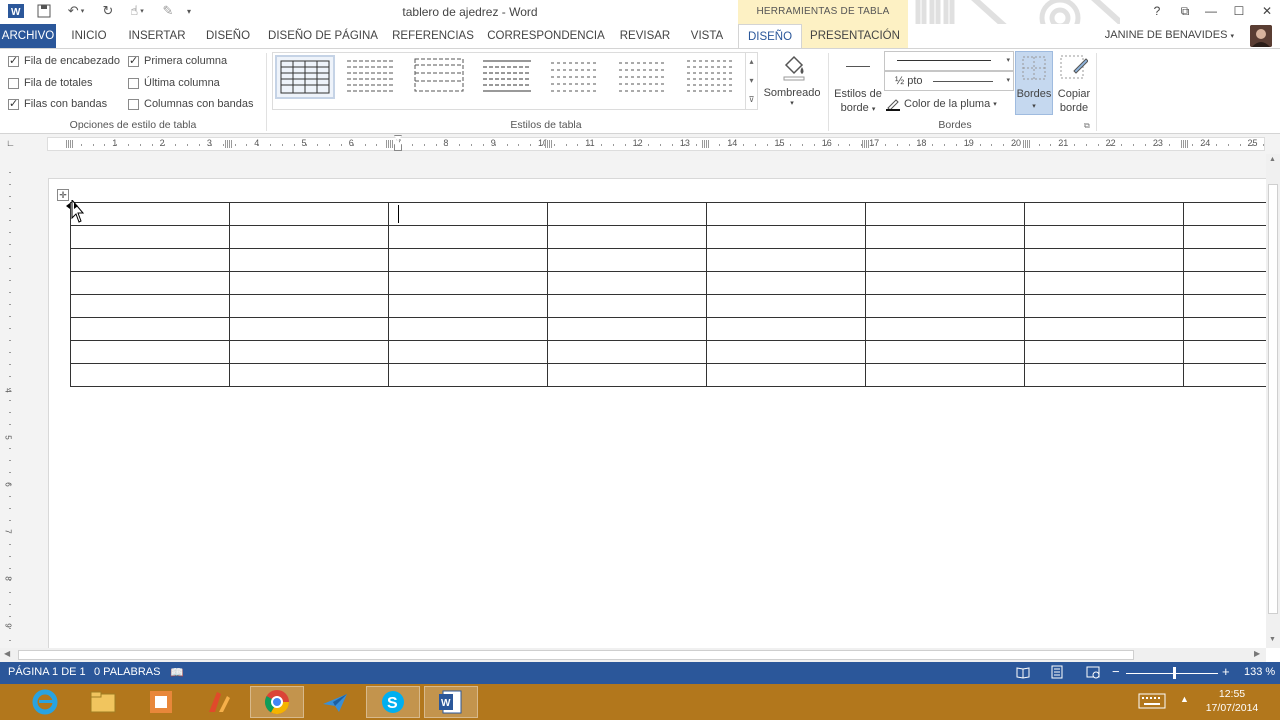 The image size is (1280, 720). Describe the element at coordinates (47, 672) in the screenshot. I see `page-count: PÁGINA 1 DE 1` at that location.